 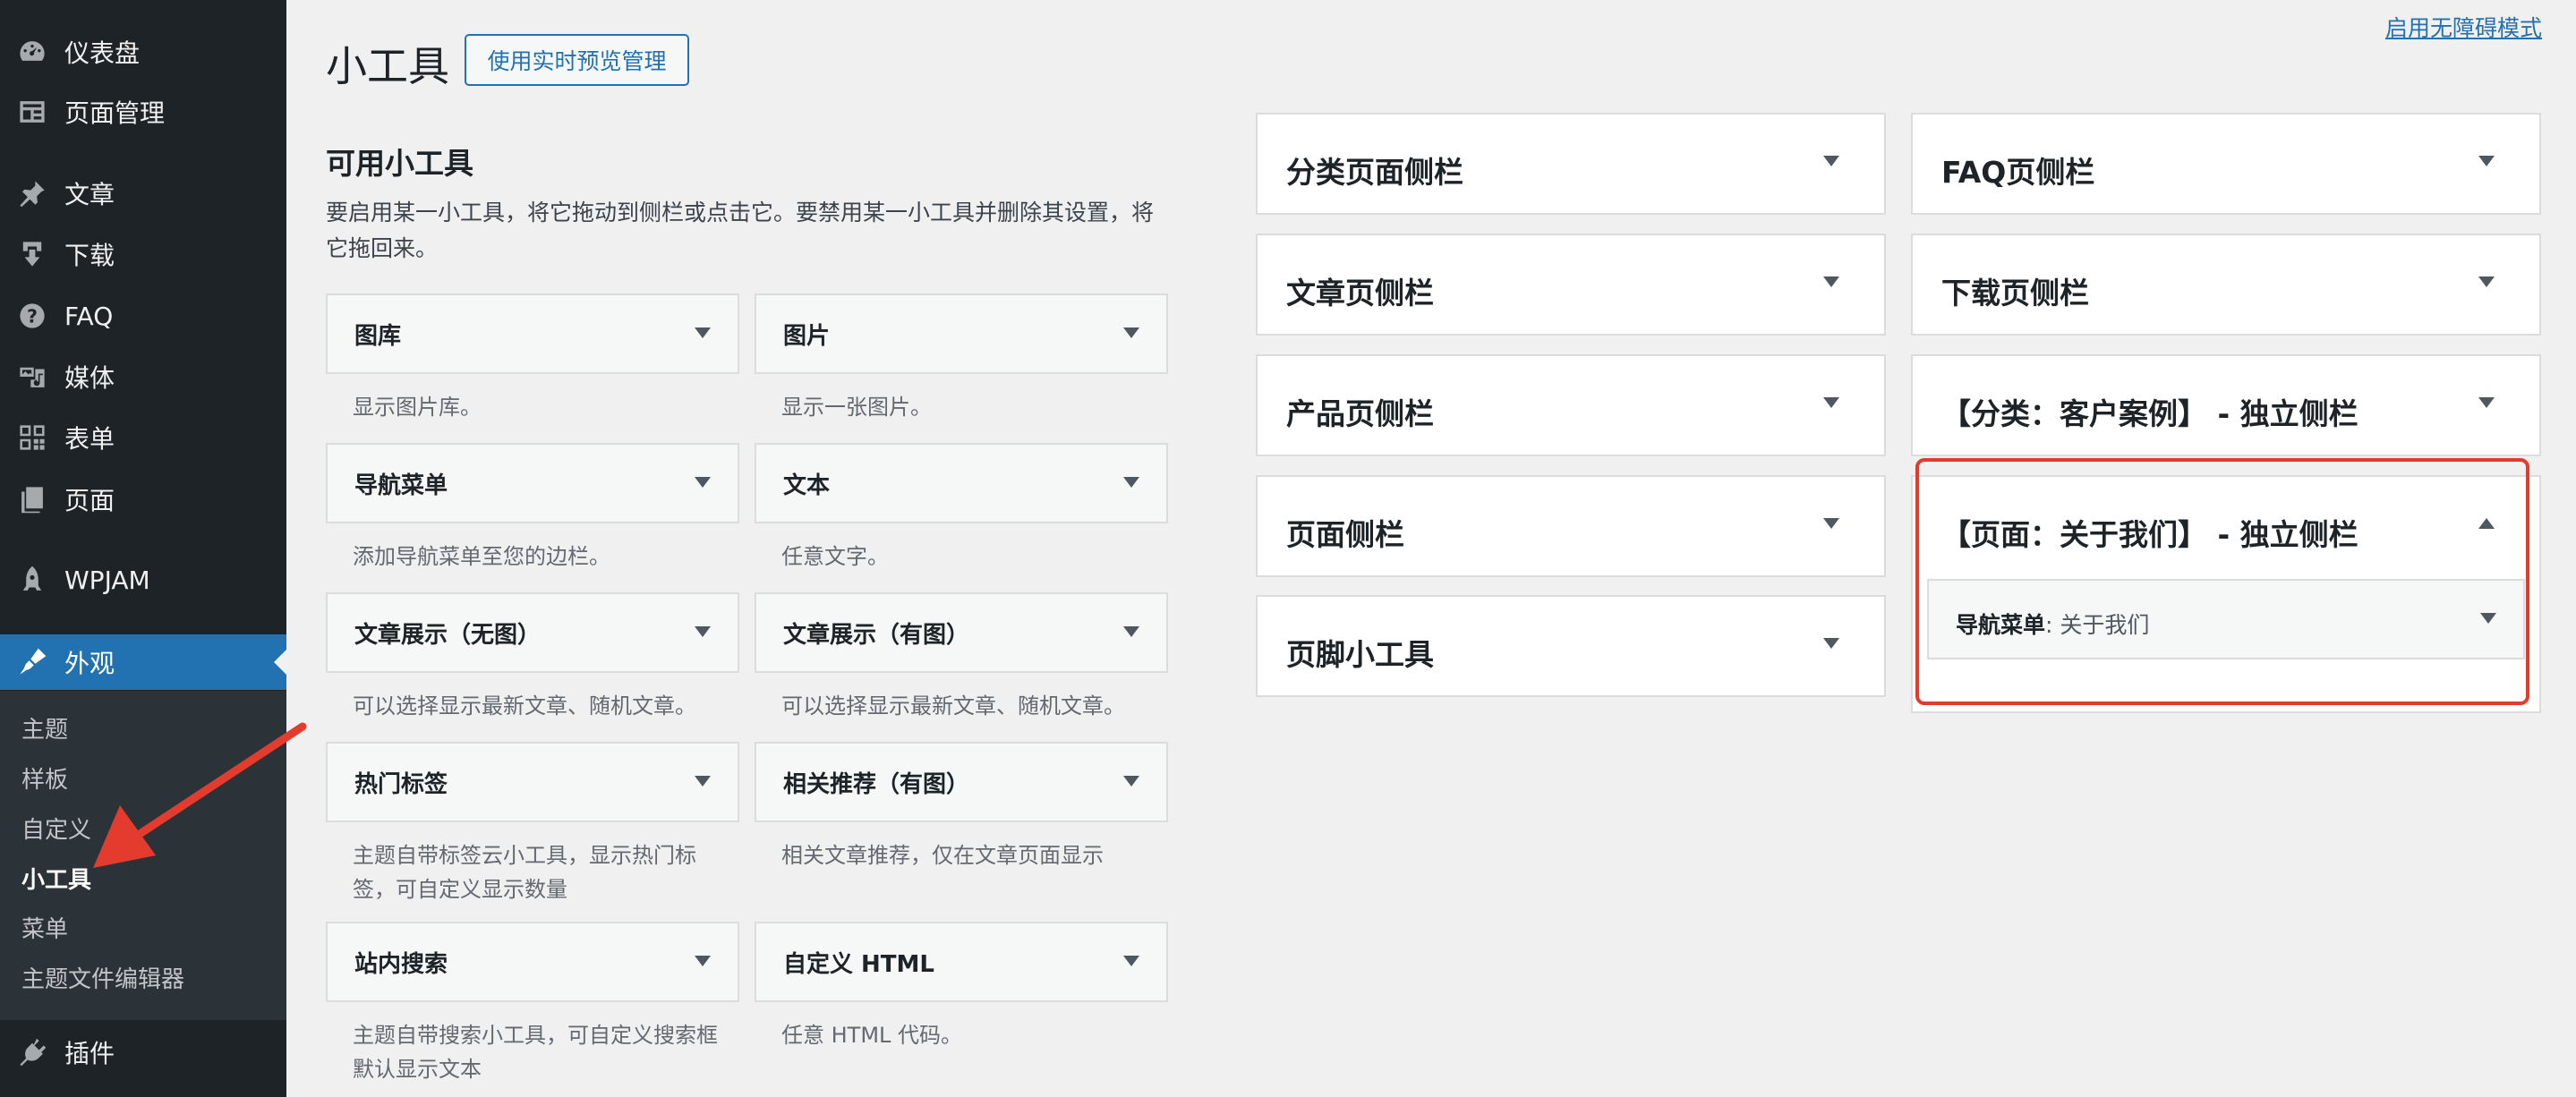 I want to click on sidebar-title: 页脚小工具, so click(x=1360, y=654).